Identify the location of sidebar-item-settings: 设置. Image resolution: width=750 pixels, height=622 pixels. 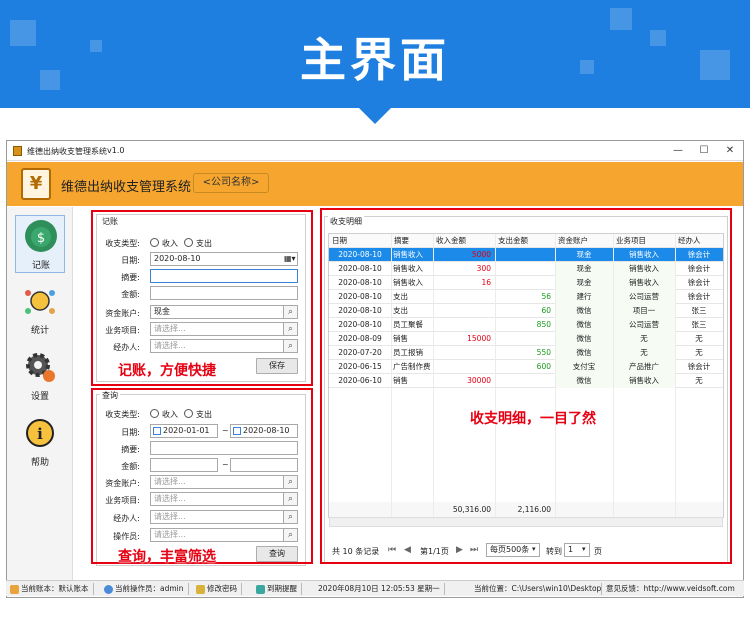
(40, 376).